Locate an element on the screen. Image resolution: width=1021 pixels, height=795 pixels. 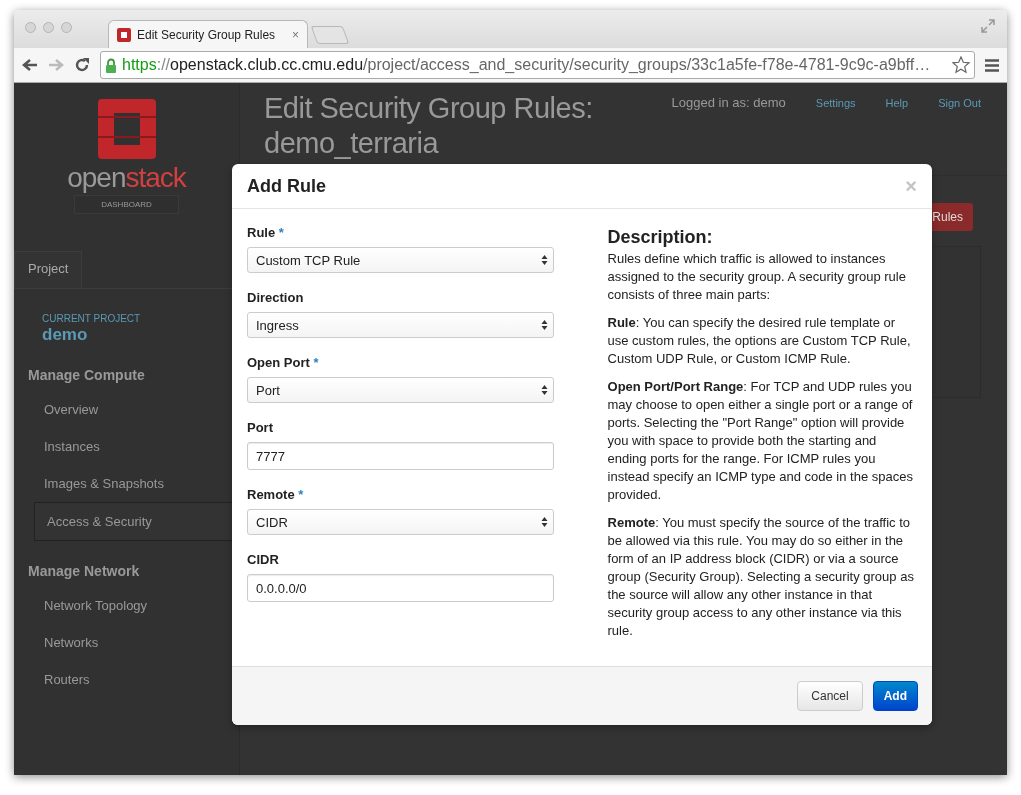
description-heading: Description: is located at coordinates (660, 237).